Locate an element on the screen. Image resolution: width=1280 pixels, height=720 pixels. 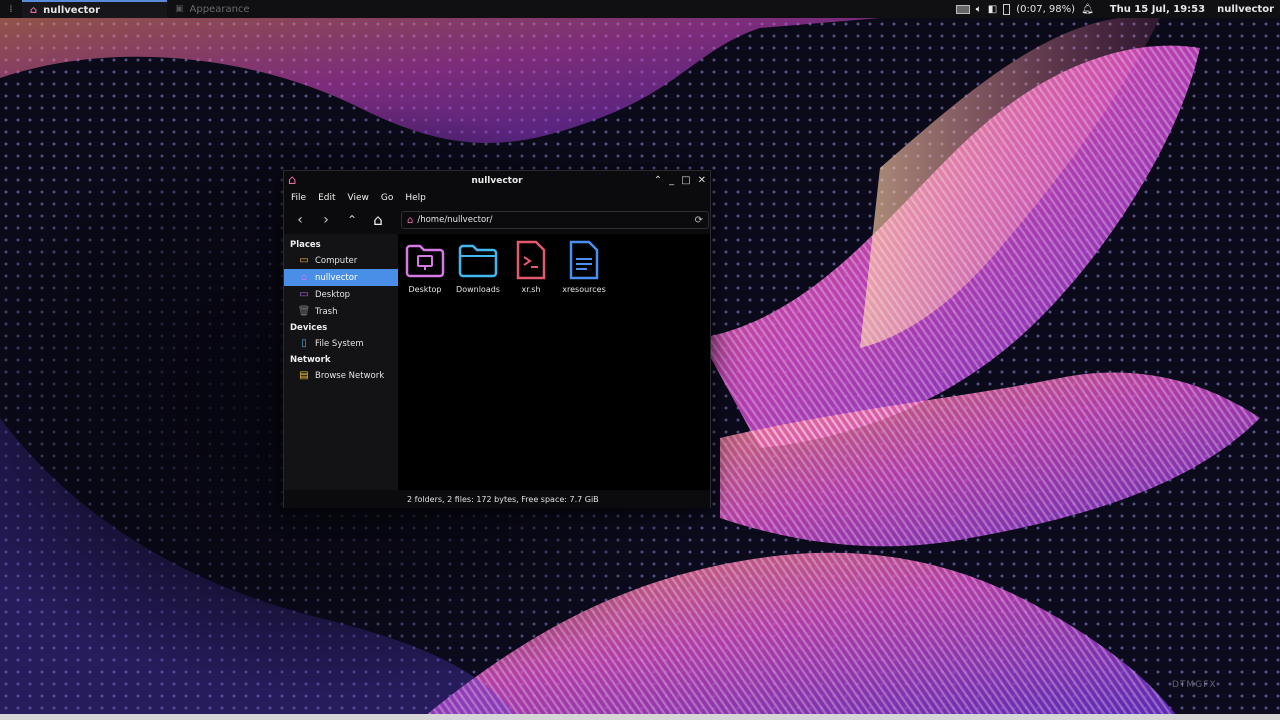
location-path: /home/nullvector/ is located at coordinates (455, 220).